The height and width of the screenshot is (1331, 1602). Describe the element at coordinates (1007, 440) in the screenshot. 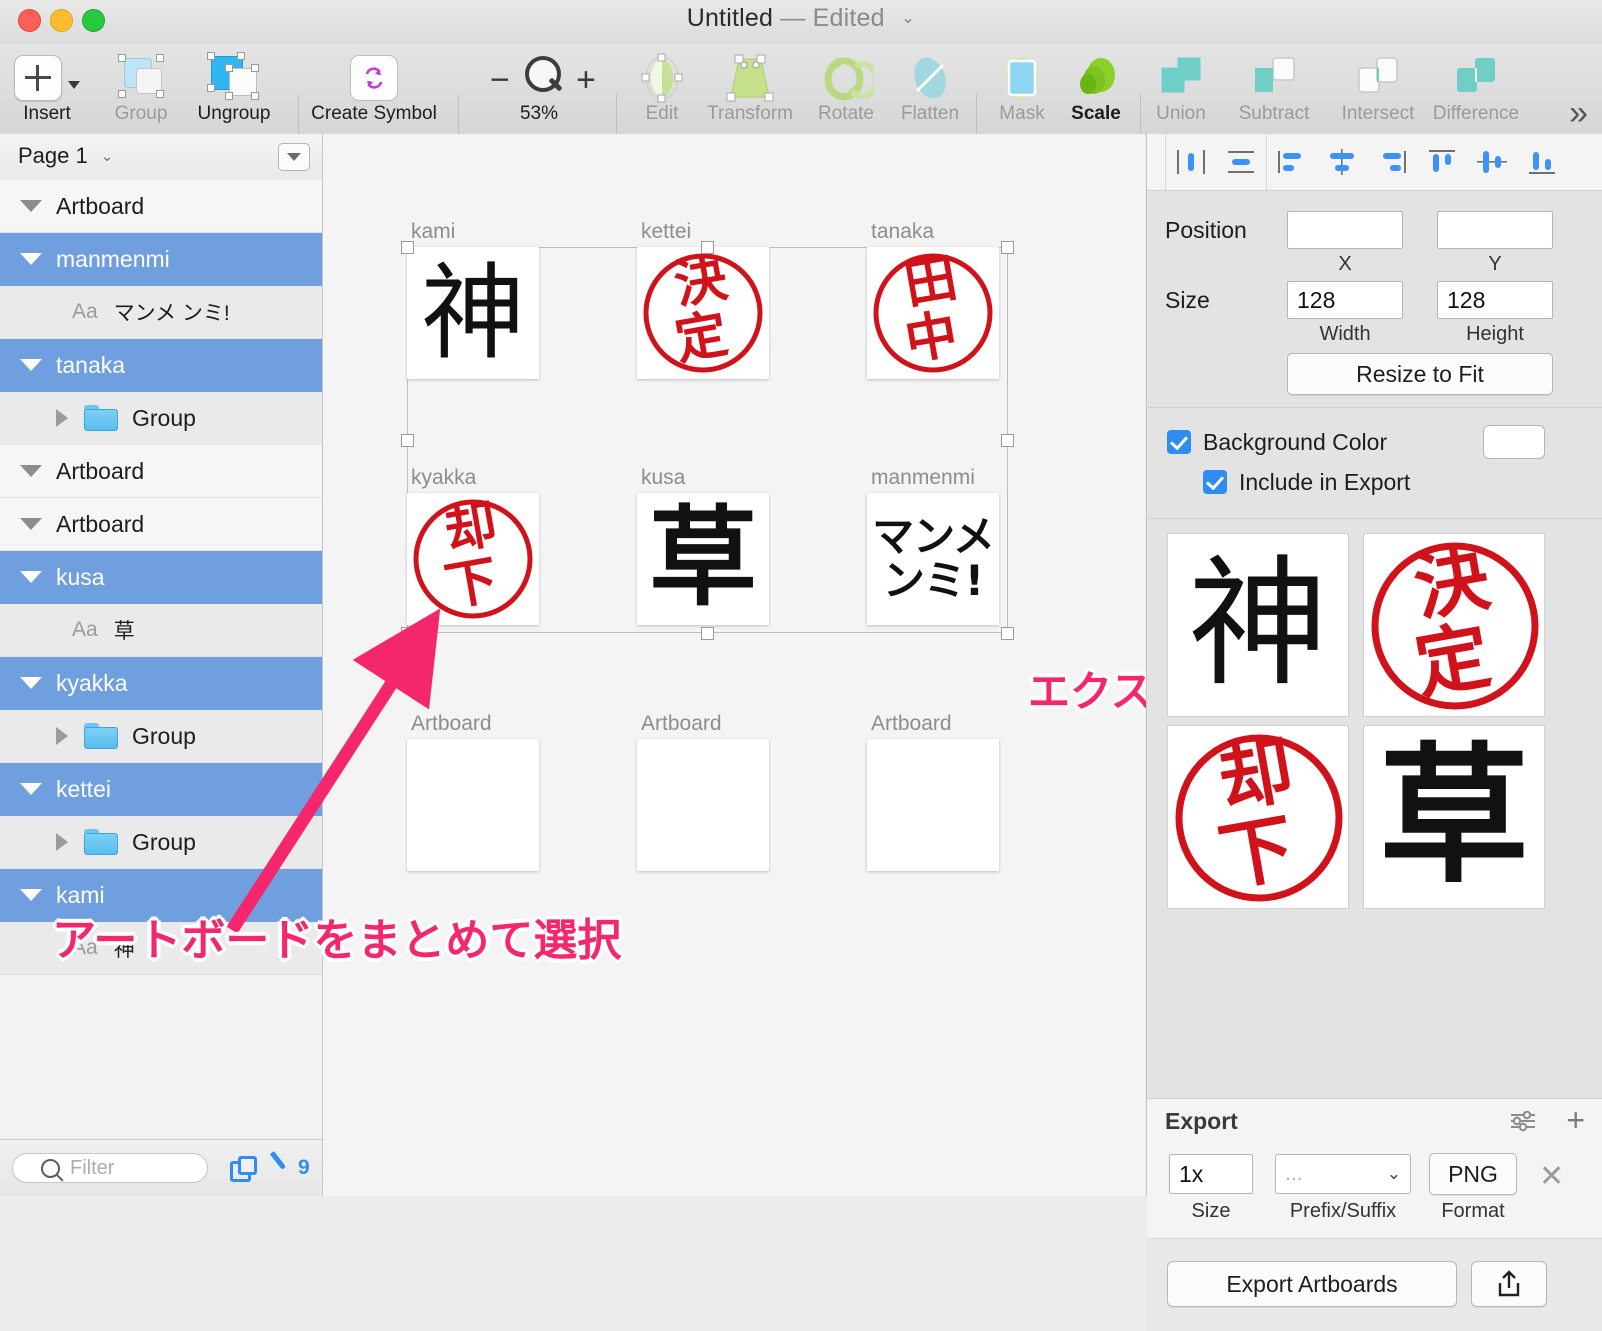

I see `selection-handle-mr` at that location.